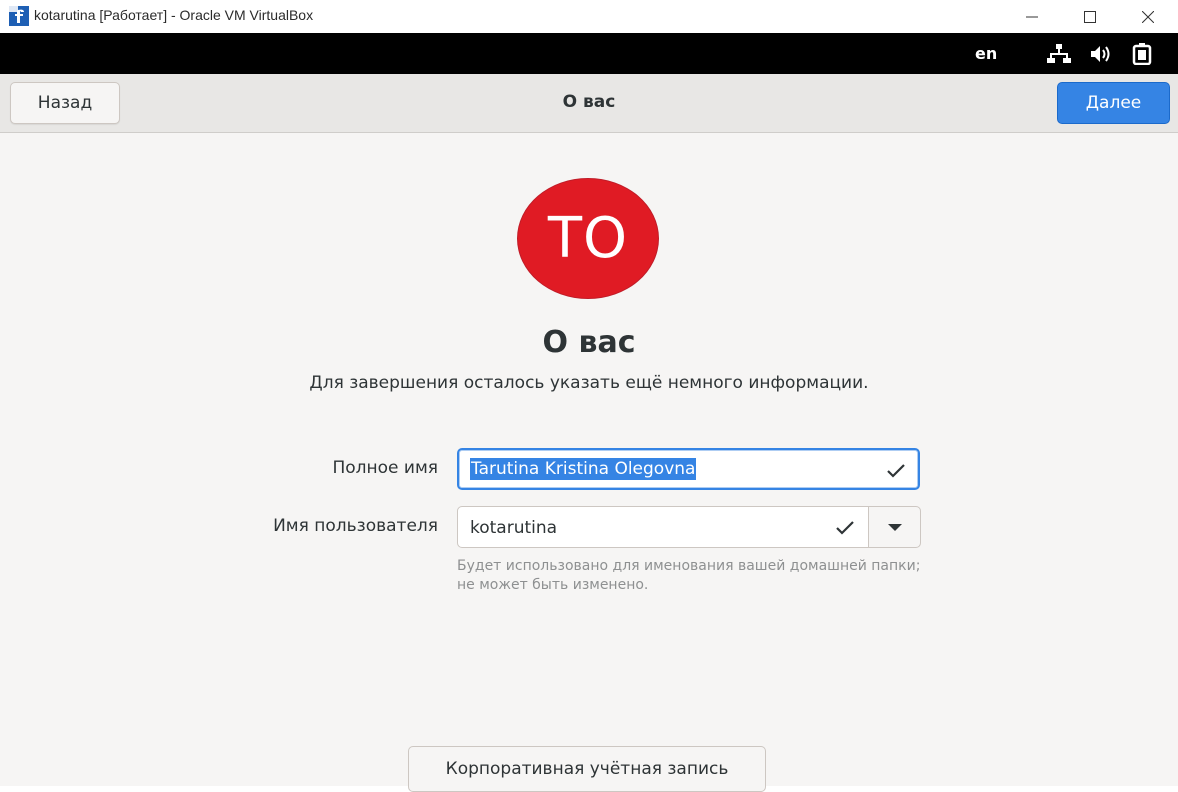 The height and width of the screenshot is (792, 1178). I want to click on maximize-icon, so click(1090, 16).